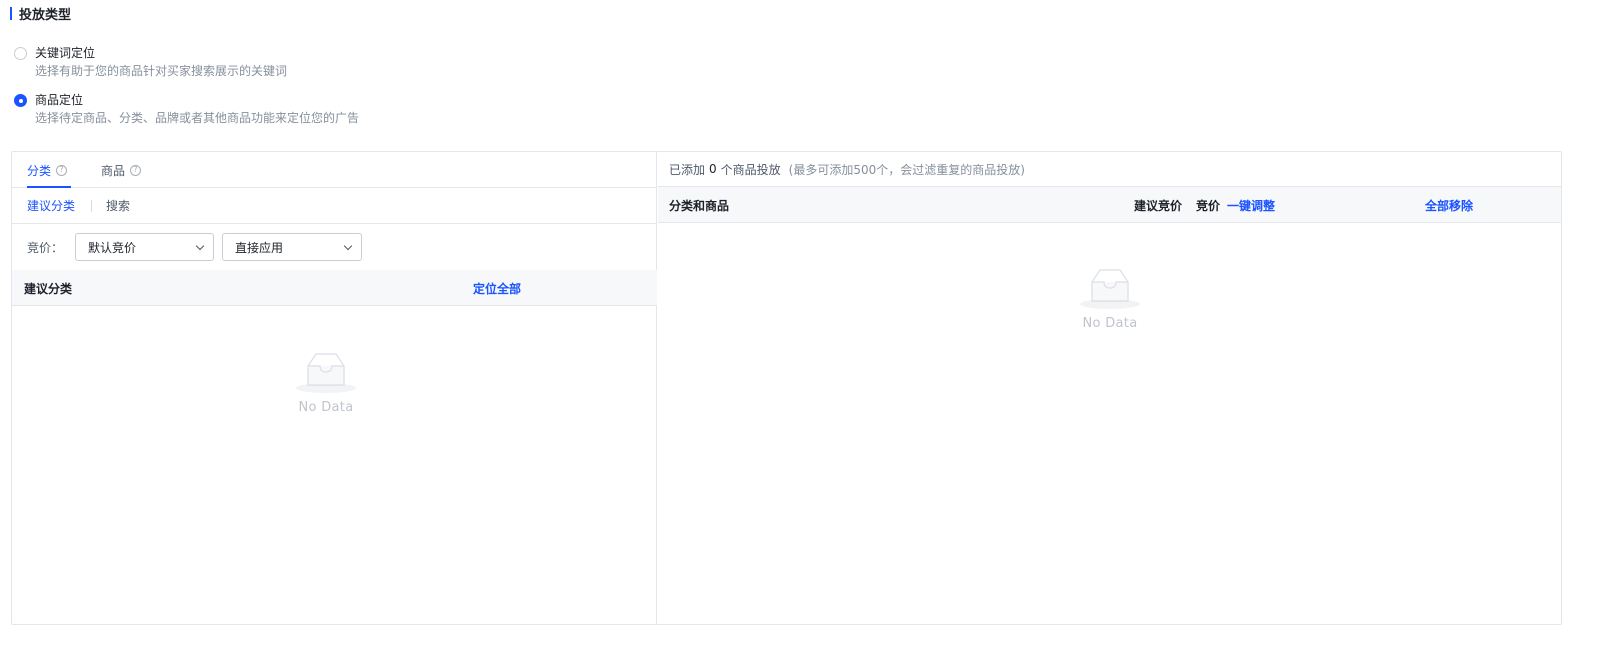  I want to click on subtab-suggested-category: 建议分类, so click(51, 205).